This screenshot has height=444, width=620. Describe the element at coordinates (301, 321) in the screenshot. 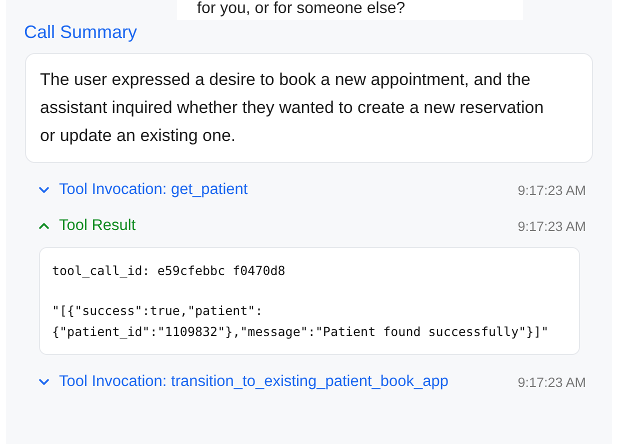

I see `code-text: "[{"success":true,"patient":{"patient_id":"1109832"},"message":"Patient found successfully"}]"` at that location.